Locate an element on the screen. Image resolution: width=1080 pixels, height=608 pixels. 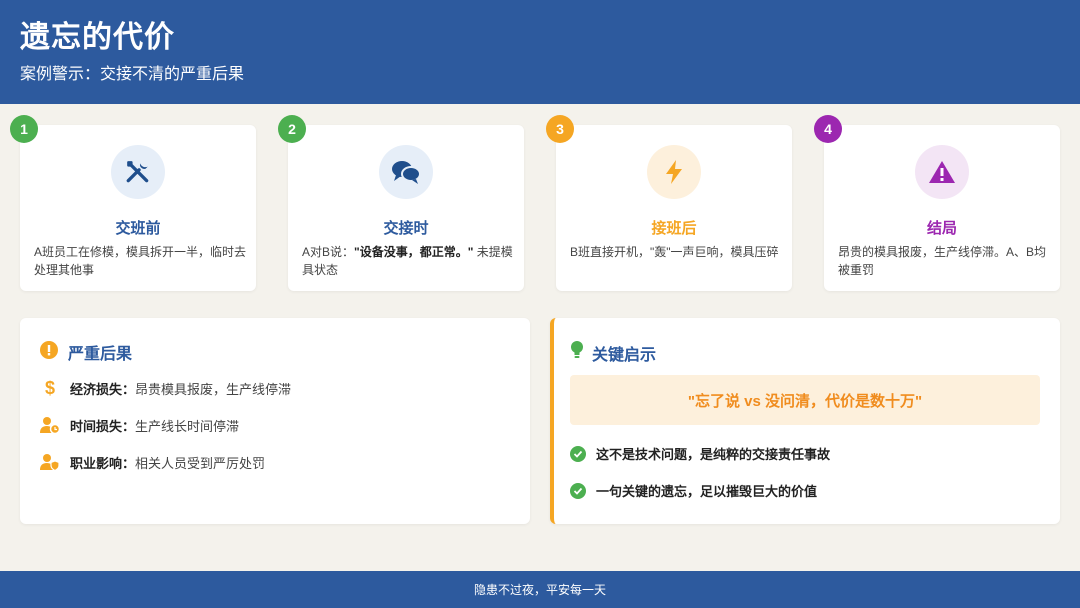
step-title: 交接时 is located at coordinates (406, 228).